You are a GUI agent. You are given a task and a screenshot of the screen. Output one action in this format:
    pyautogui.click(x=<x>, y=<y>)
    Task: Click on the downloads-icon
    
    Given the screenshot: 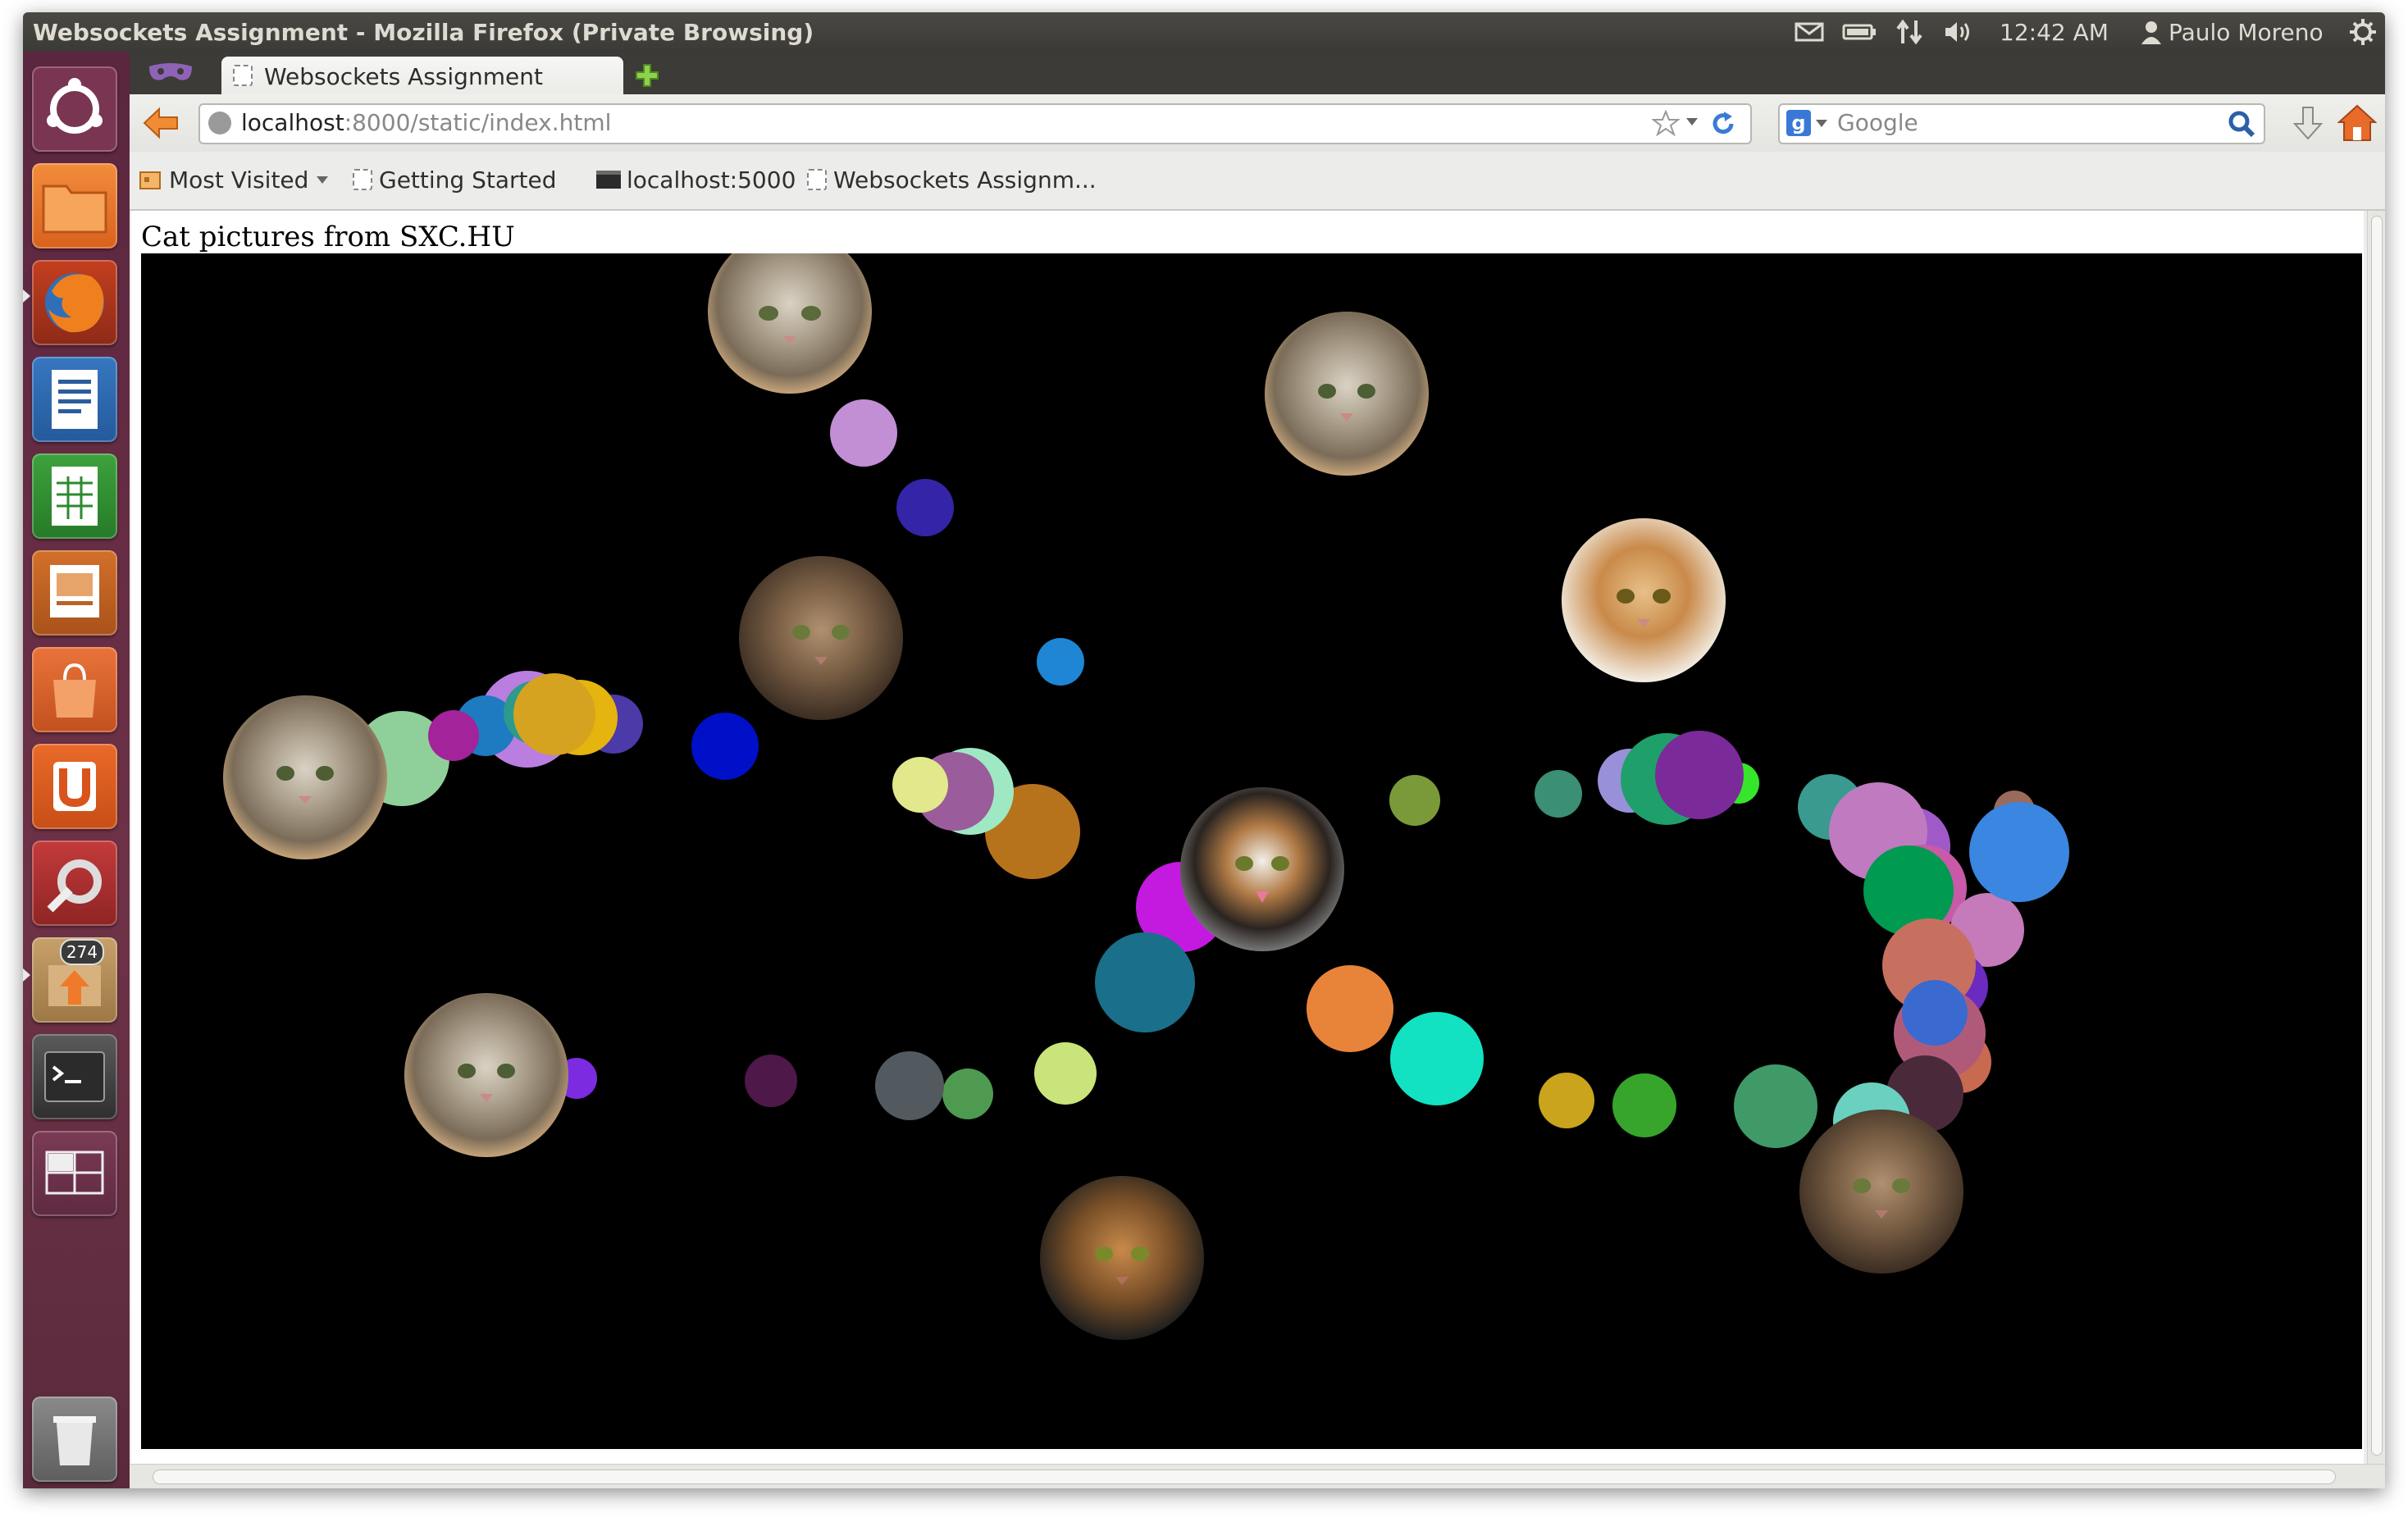 What is the action you would take?
    pyautogui.click(x=2308, y=125)
    